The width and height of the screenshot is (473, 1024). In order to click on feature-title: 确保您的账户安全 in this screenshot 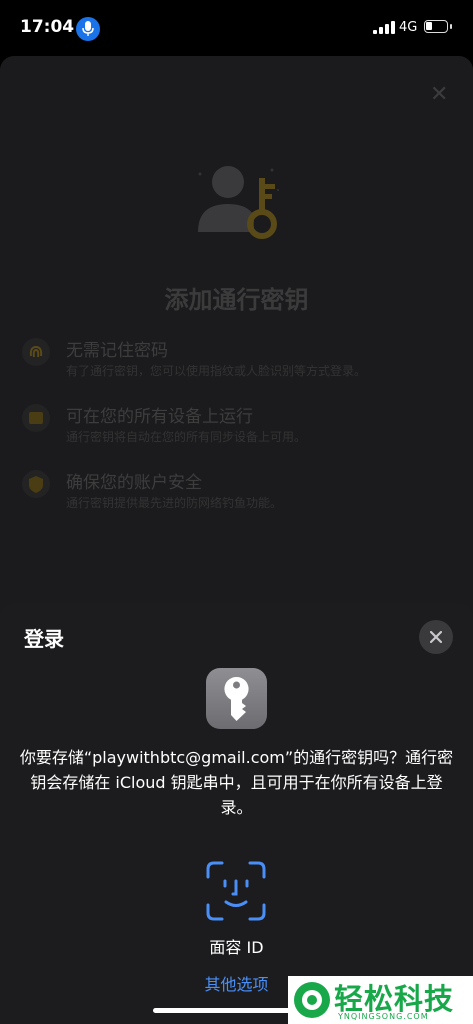, I will do `click(134, 483)`.